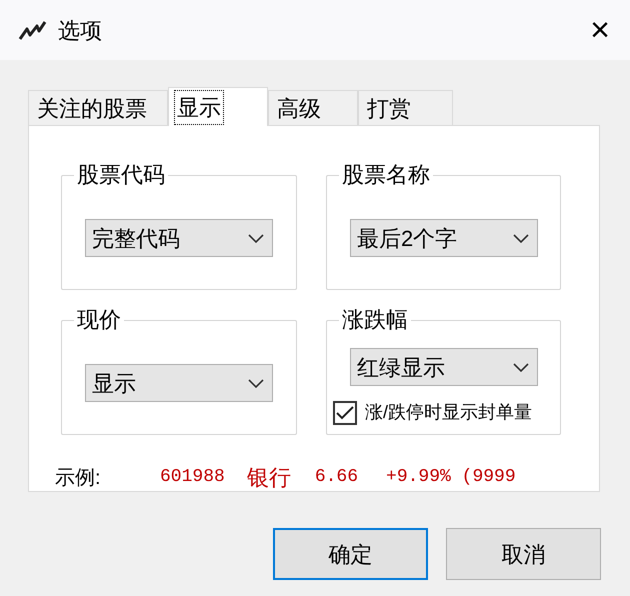 Image resolution: width=630 pixels, height=596 pixels. I want to click on stock-code: 601988, so click(192, 477).